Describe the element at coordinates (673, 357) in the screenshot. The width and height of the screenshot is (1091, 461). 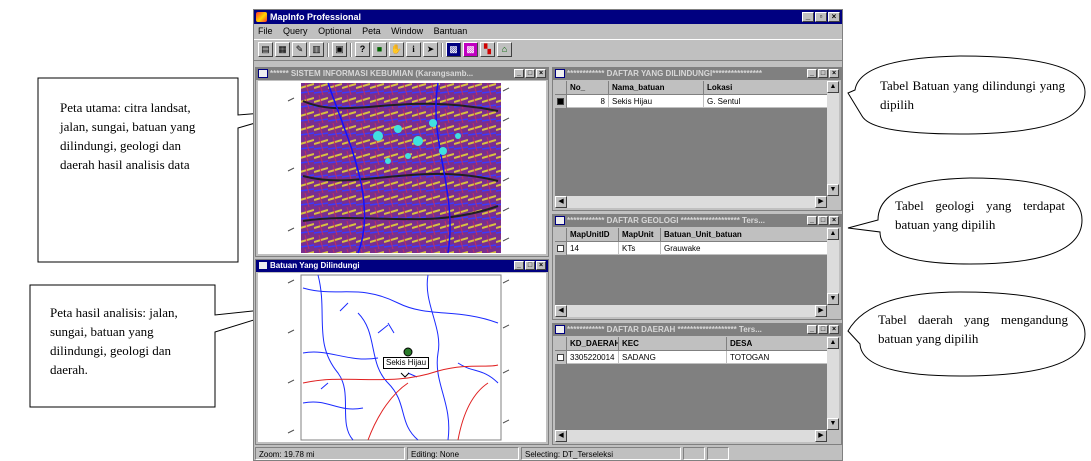
I see `table-cell: SADANG` at that location.